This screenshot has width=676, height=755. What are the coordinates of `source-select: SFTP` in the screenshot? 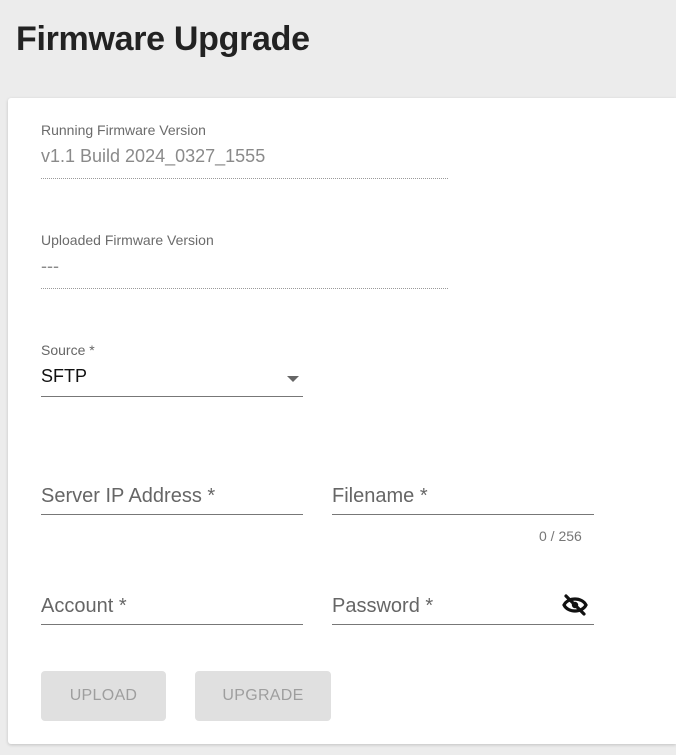 It's located at (172, 381).